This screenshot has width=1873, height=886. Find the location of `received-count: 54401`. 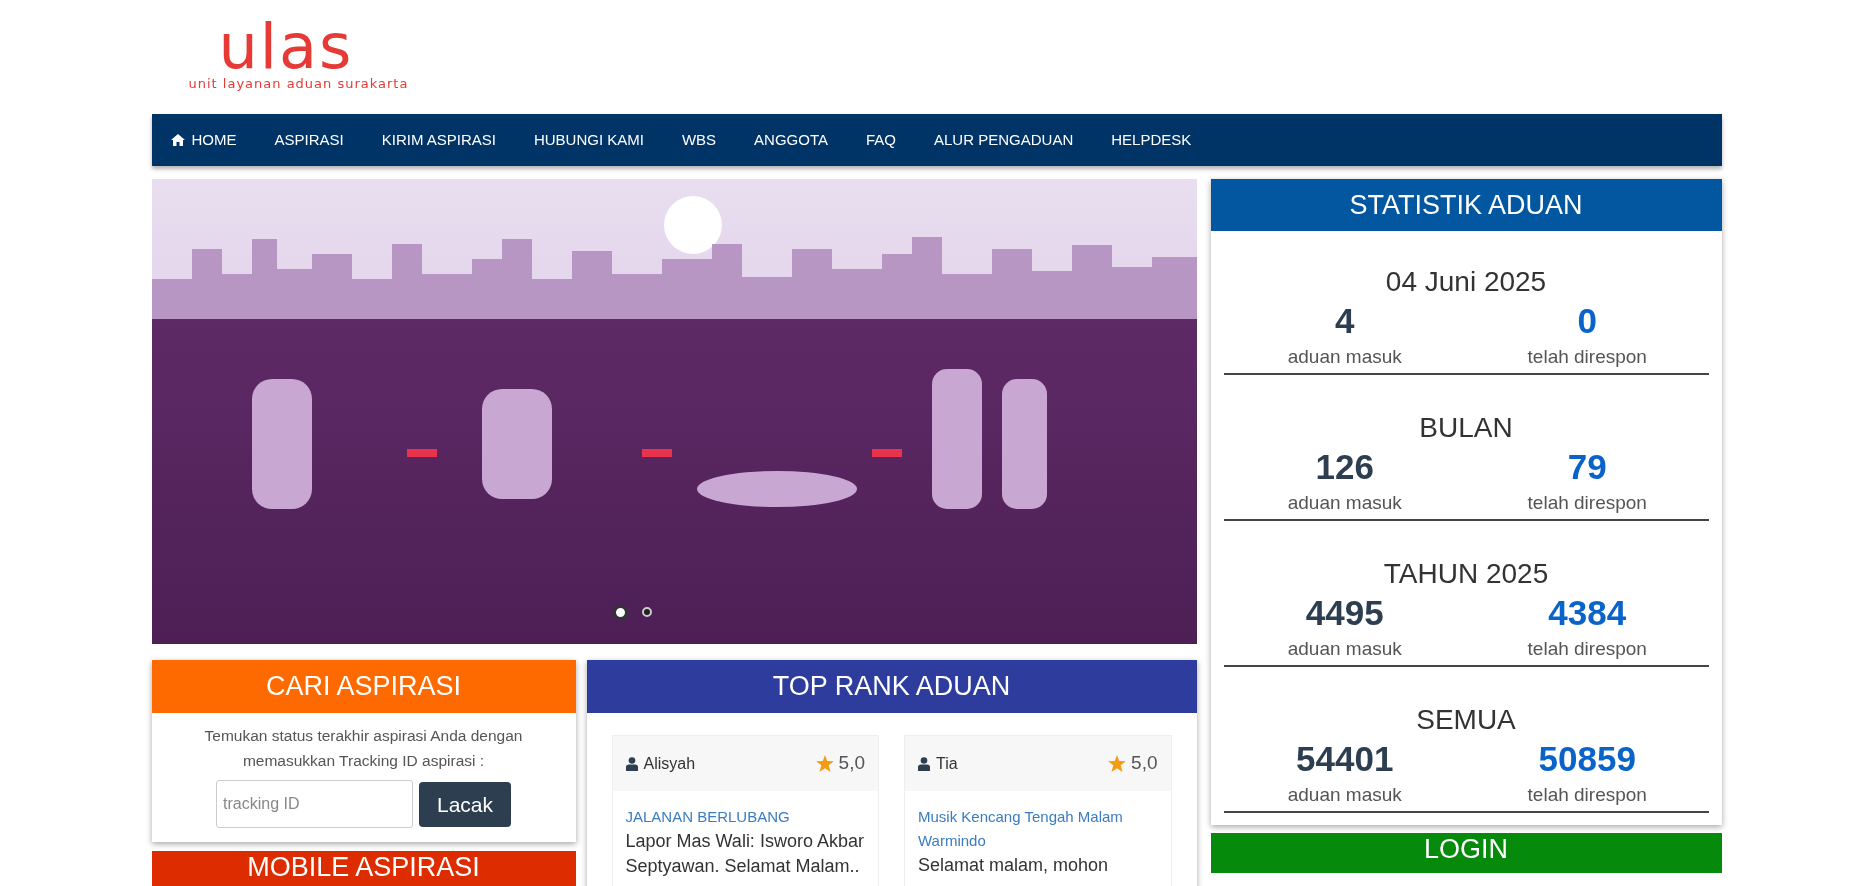

received-count: 54401 is located at coordinates (1345, 759).